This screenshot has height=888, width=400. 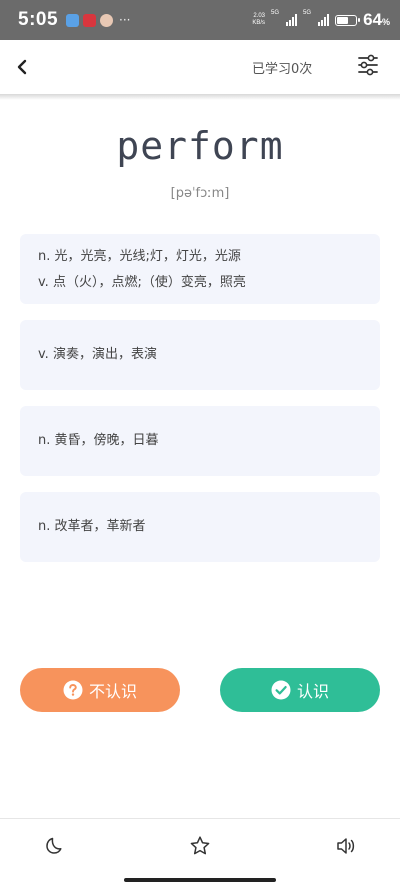 What do you see at coordinates (281, 690) in the screenshot?
I see `check-circle-icon` at bounding box center [281, 690].